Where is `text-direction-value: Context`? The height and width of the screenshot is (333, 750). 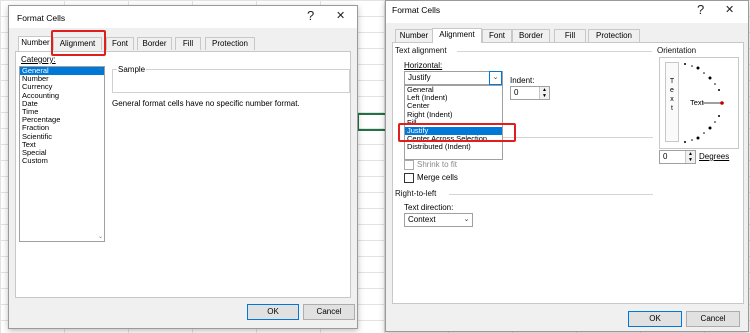
text-direction-value: Context is located at coordinates (422, 219).